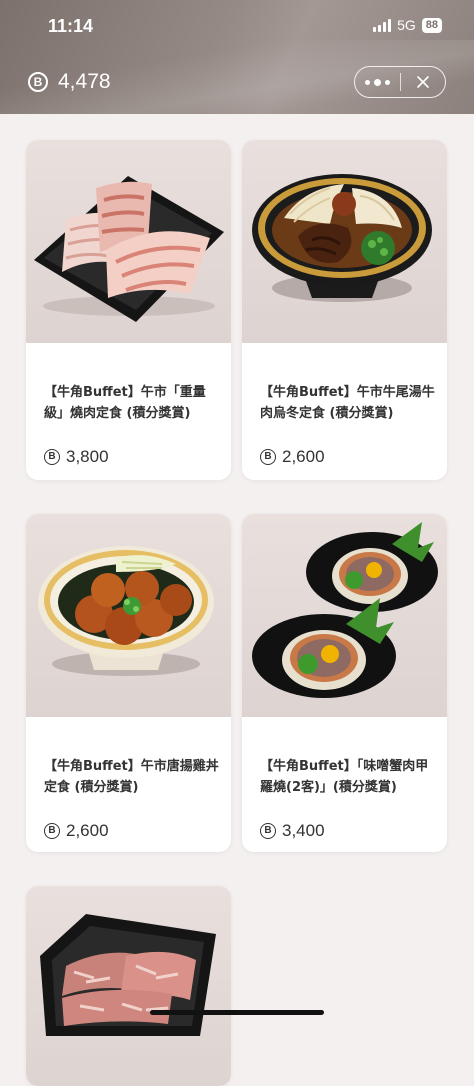  I want to click on network-label: 5G, so click(406, 25).